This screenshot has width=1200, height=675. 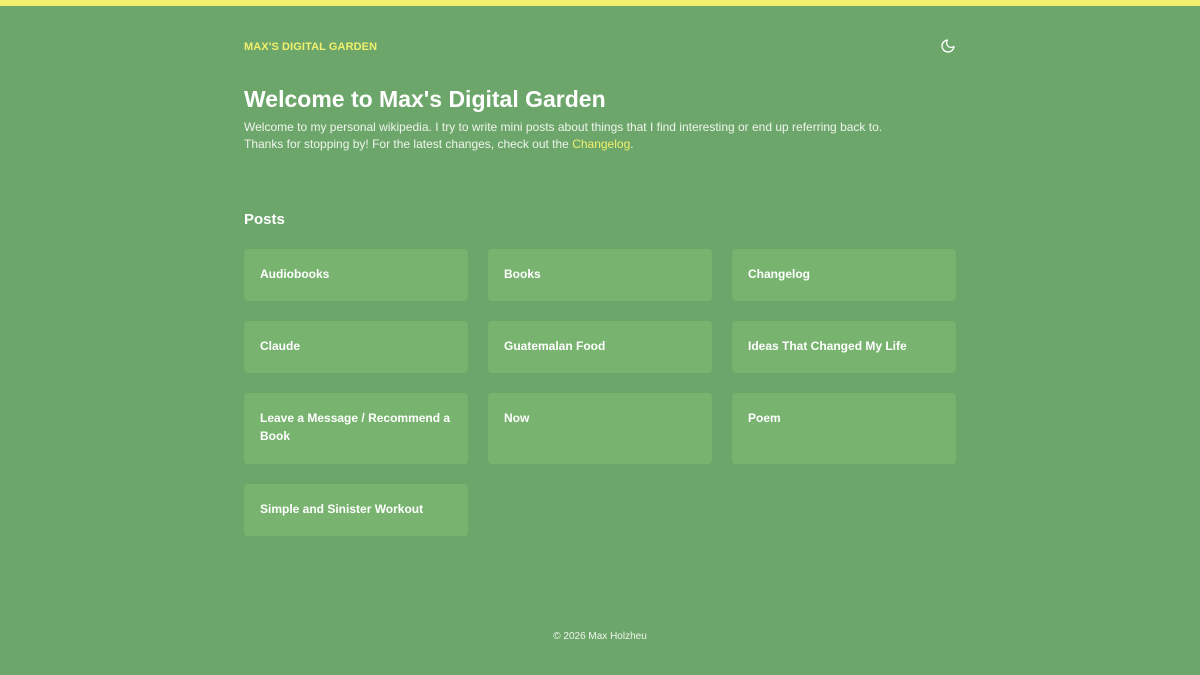 I want to click on changelog-link: Changelog, so click(x=601, y=144).